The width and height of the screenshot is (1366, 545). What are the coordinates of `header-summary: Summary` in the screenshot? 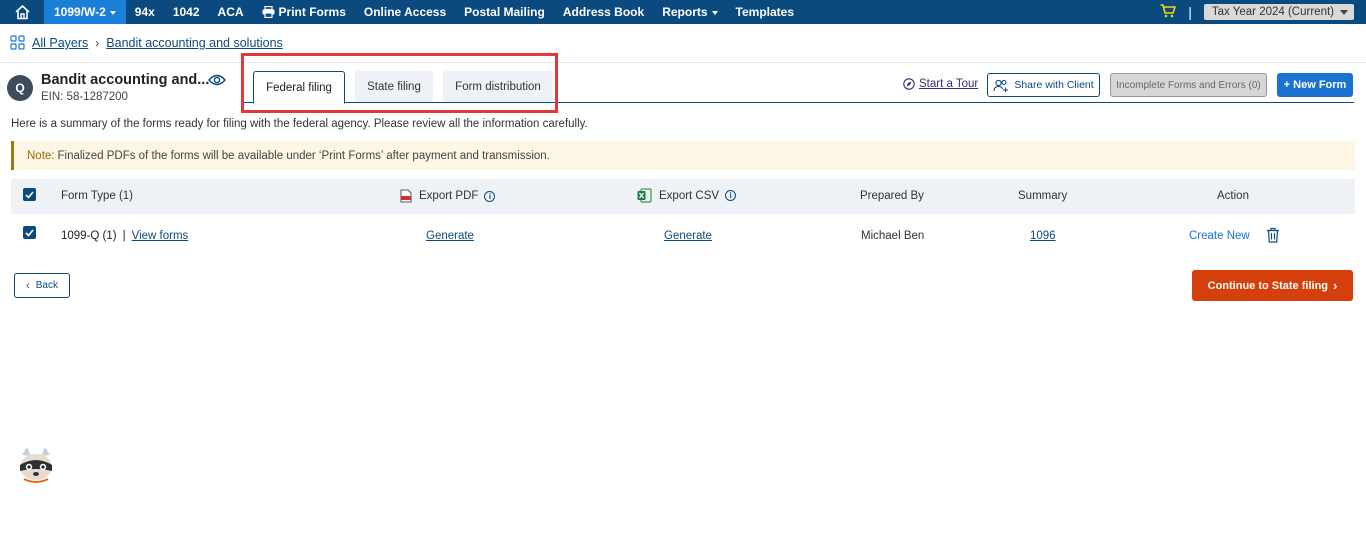 It's located at (1043, 196).